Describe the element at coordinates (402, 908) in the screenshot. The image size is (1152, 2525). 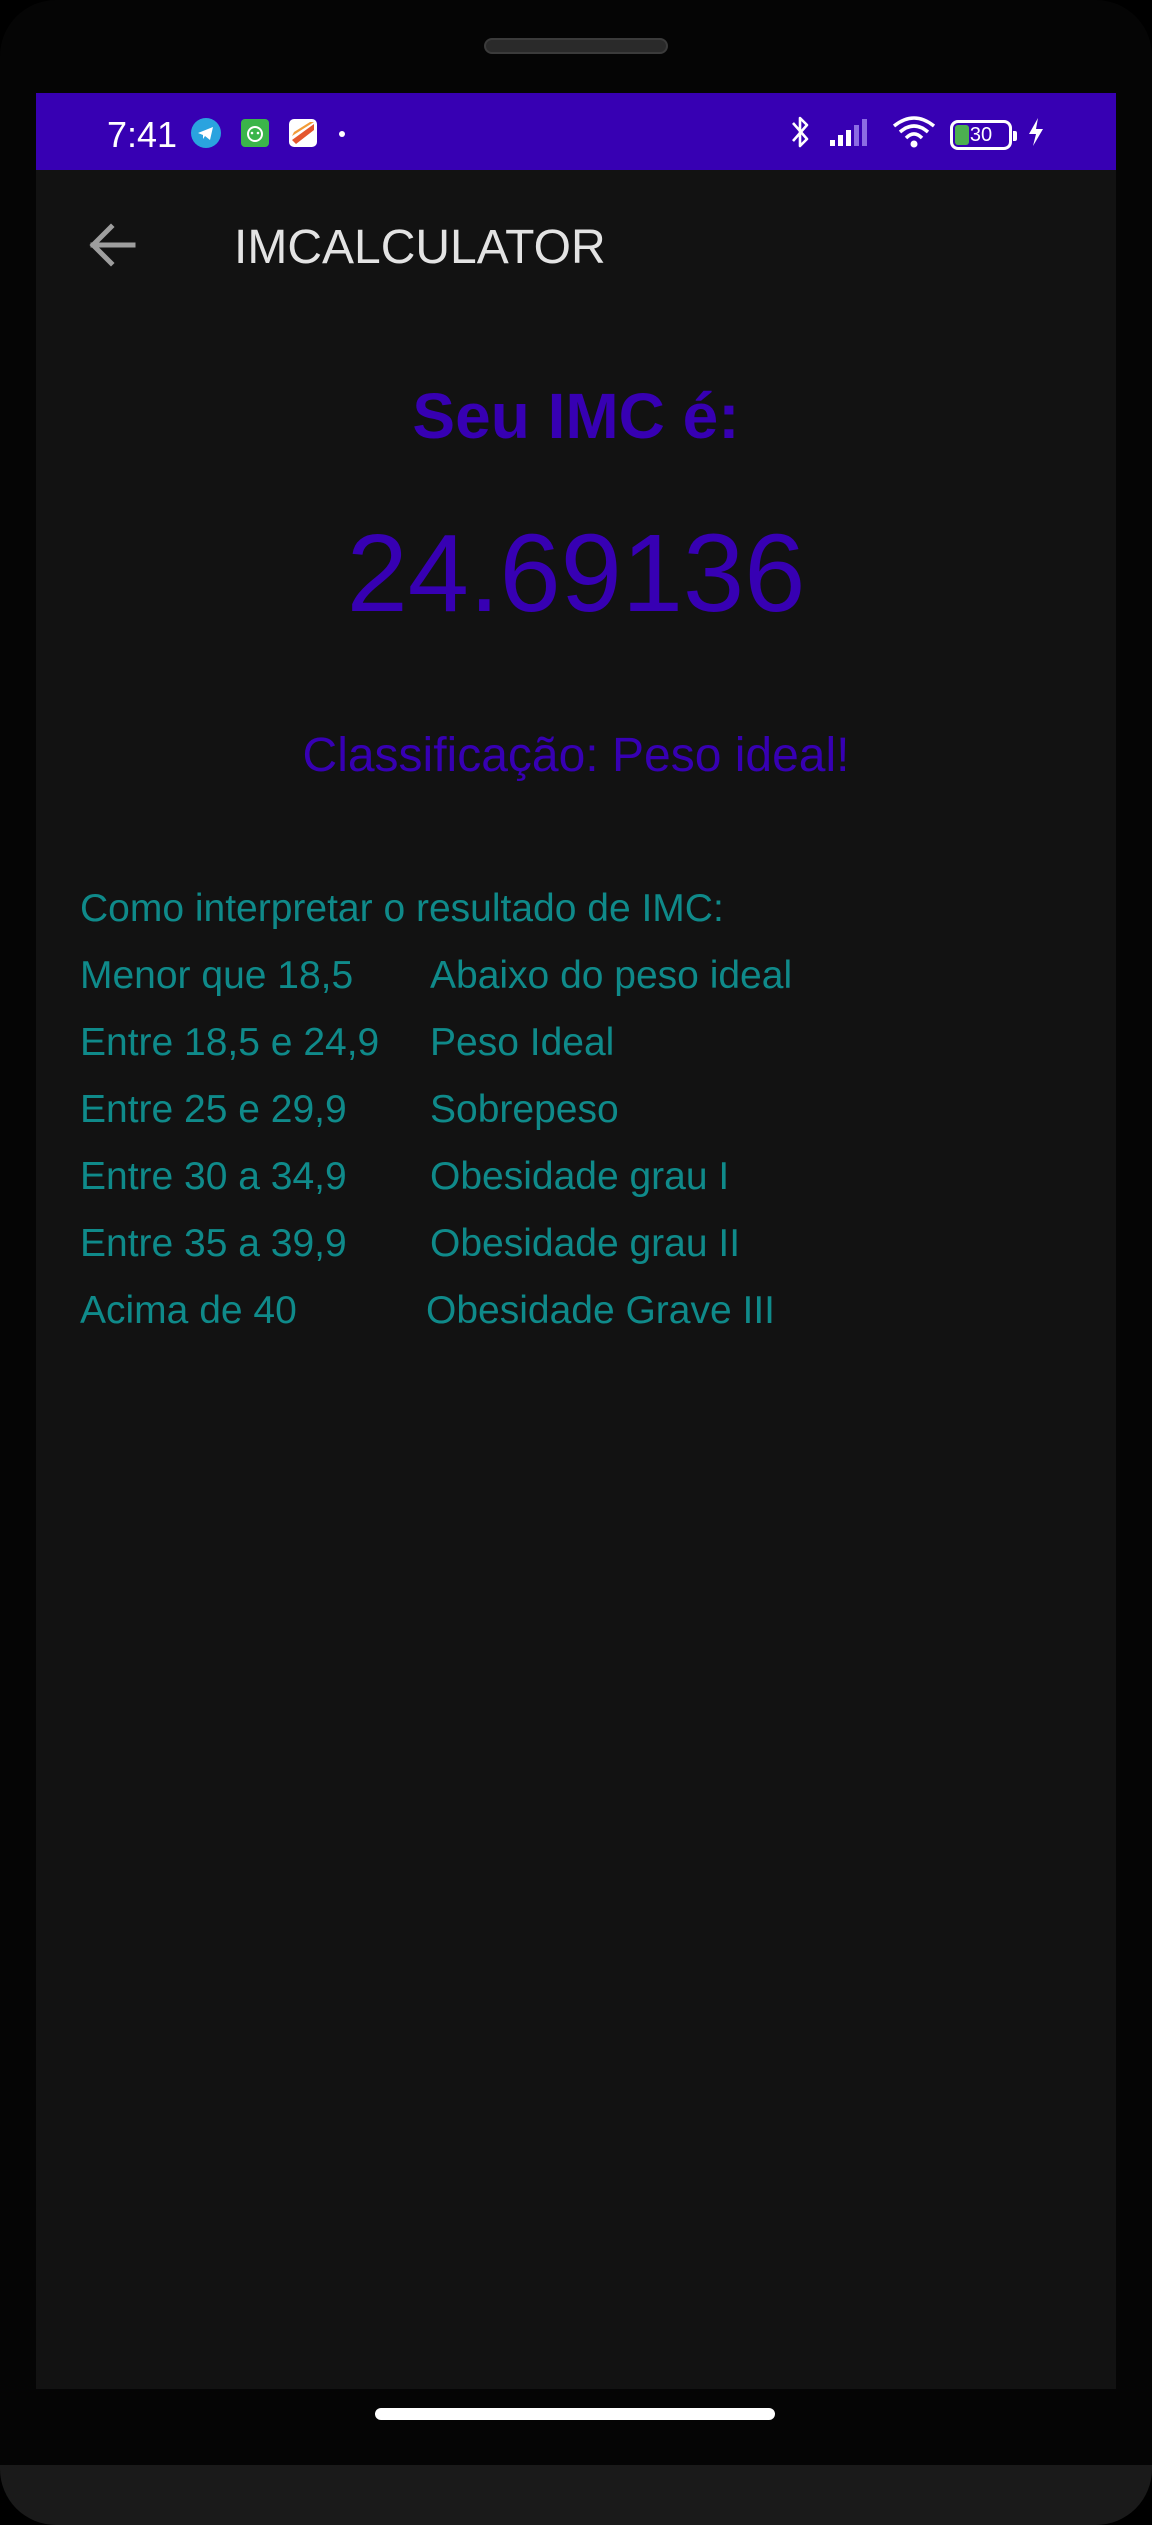
I see `interpretation-title: Como interpretar o resultado de IMC:` at that location.